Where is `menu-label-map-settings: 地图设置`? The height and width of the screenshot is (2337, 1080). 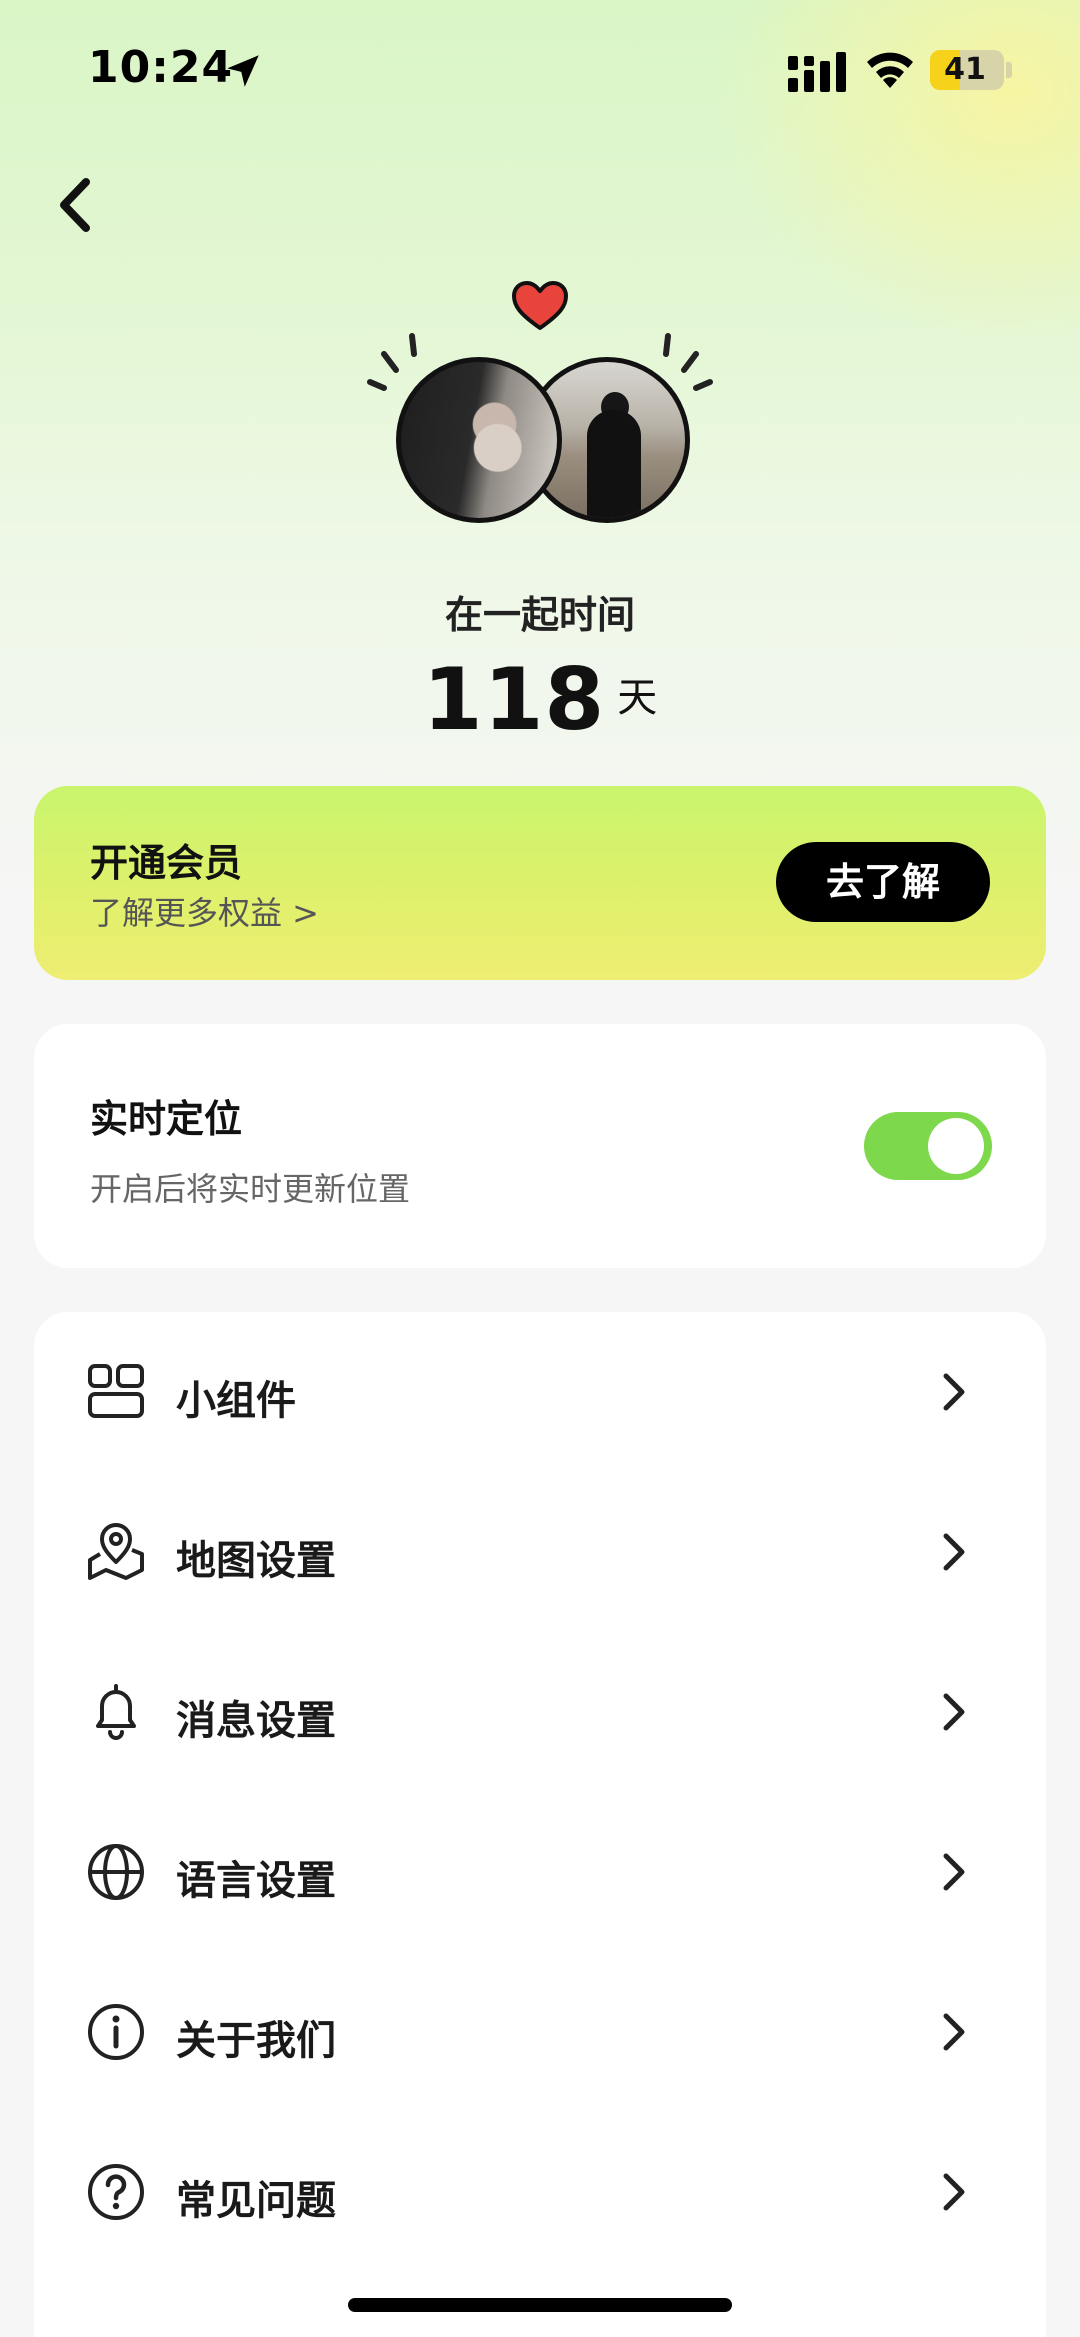 menu-label-map-settings: 地图设置 is located at coordinates (256, 1561).